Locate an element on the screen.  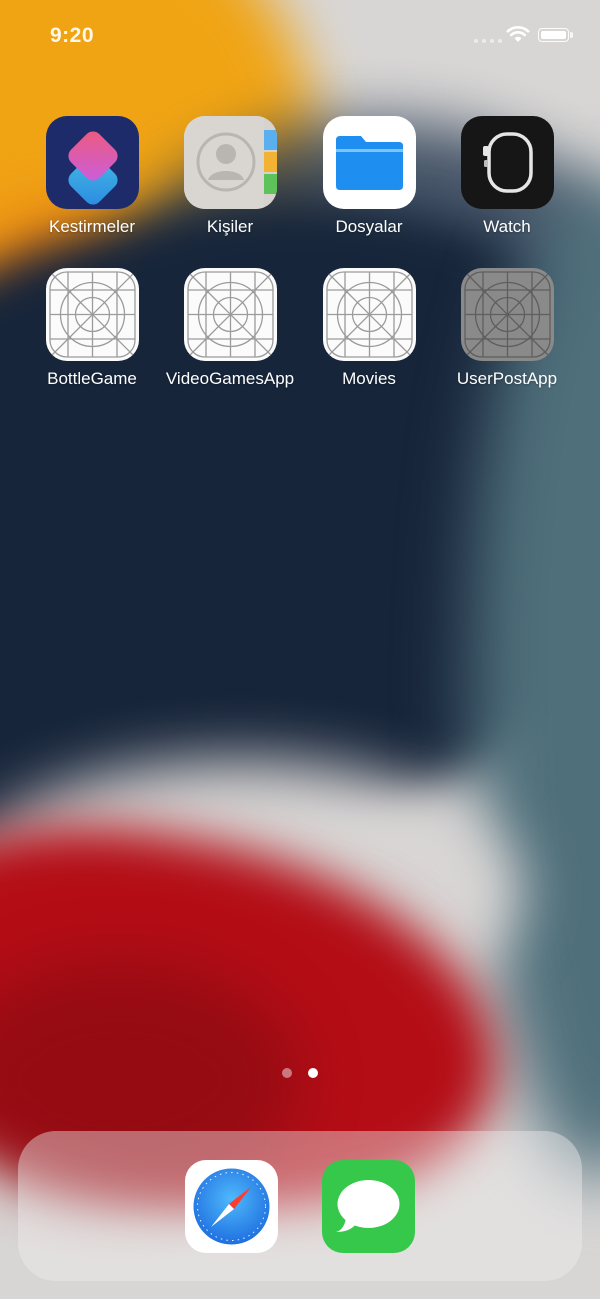
app-label: UserPostApp is located at coordinates (507, 378).